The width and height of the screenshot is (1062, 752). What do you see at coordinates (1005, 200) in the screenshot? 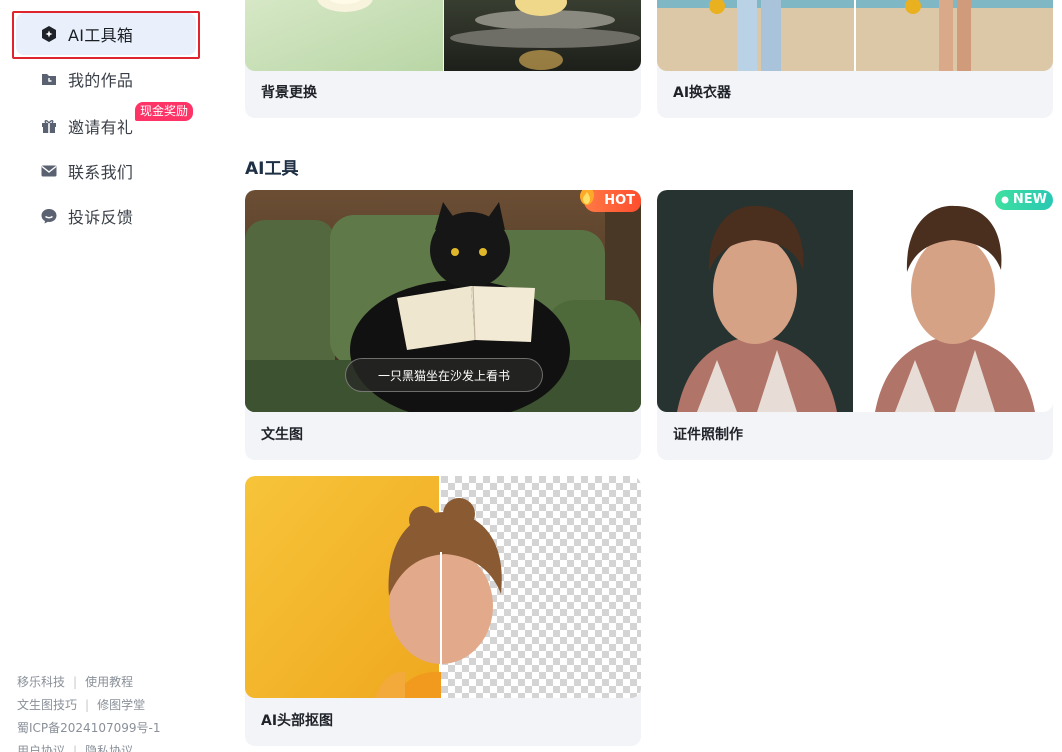
I see `dot-icon` at bounding box center [1005, 200].